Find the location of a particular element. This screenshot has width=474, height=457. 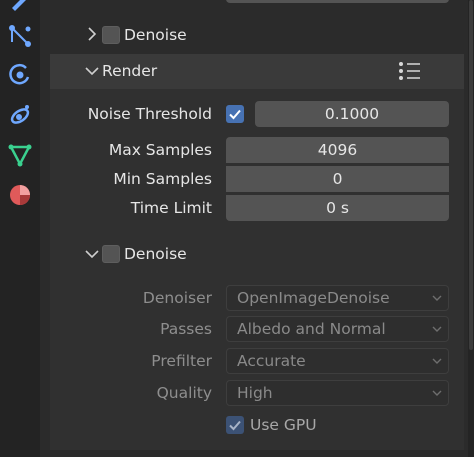

scrollbar is located at coordinates (471, 228).